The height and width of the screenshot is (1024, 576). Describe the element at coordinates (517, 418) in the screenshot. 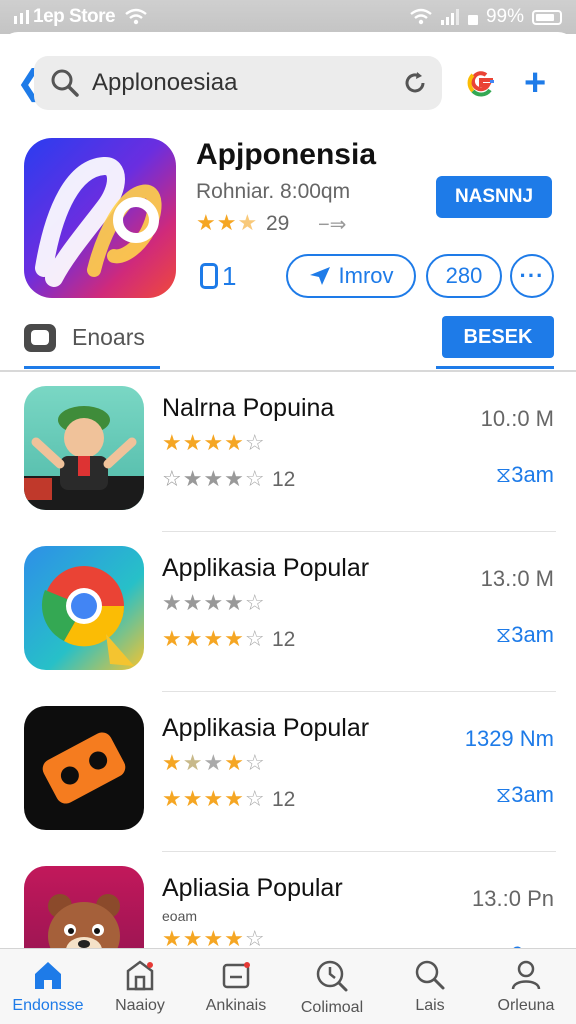

I see `app-size: 10.:0 M` at that location.